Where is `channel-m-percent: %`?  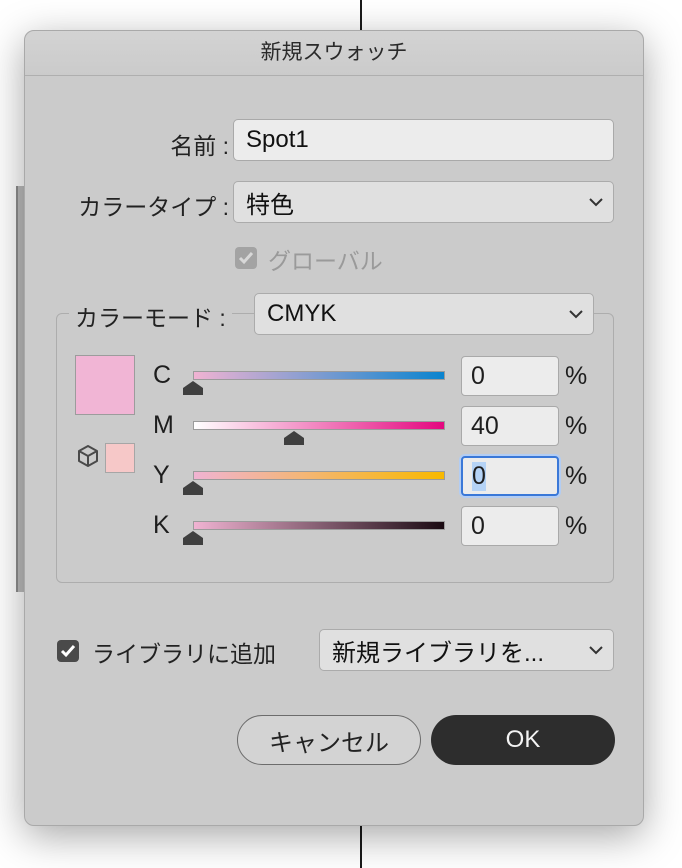 channel-m-percent: % is located at coordinates (576, 426).